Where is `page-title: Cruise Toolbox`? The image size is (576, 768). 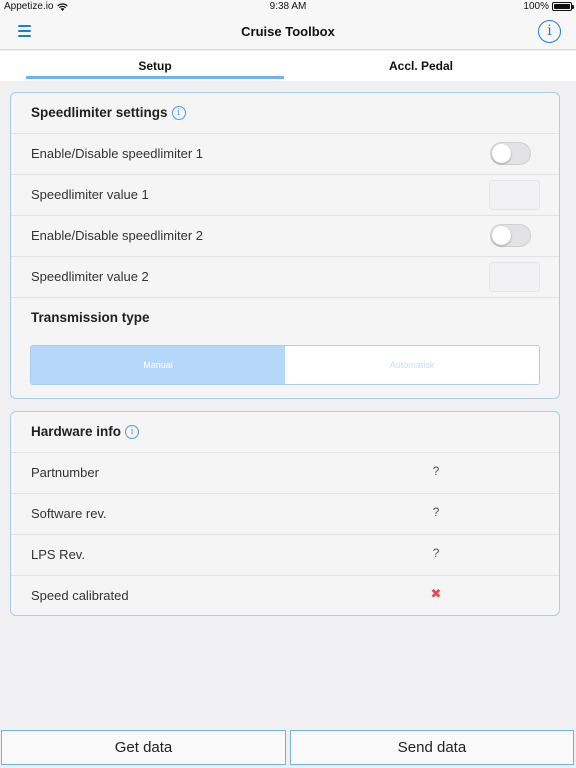
page-title: Cruise Toolbox is located at coordinates (288, 31).